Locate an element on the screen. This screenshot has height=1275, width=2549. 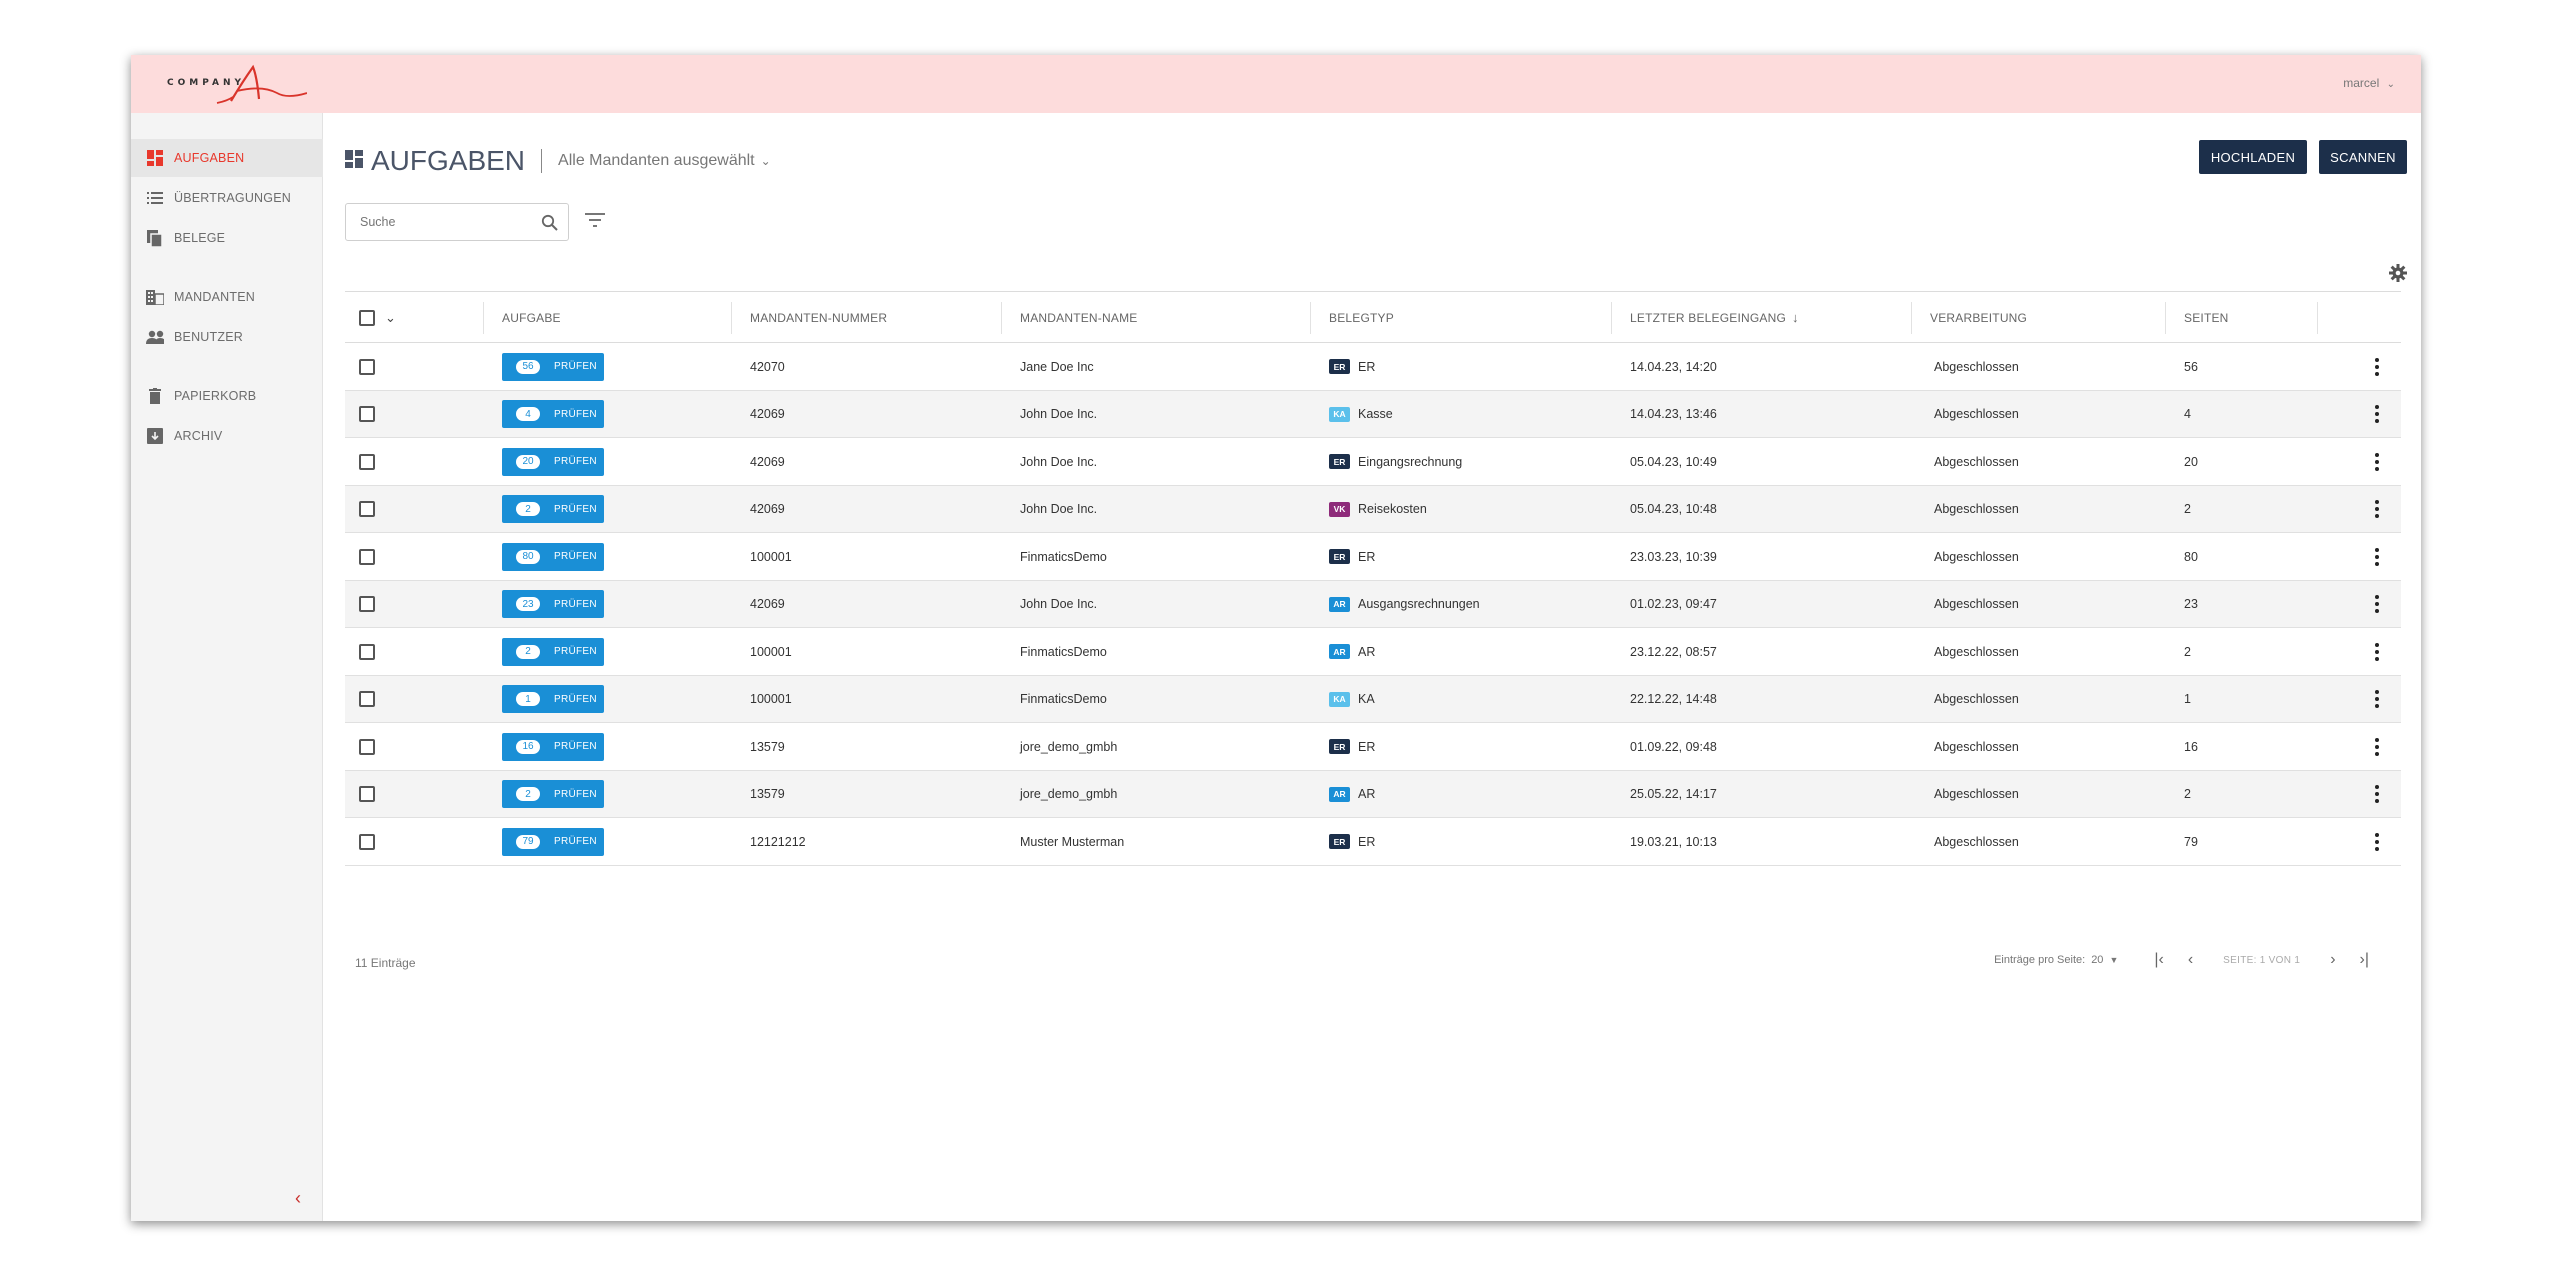
search-icon is located at coordinates (549, 225).